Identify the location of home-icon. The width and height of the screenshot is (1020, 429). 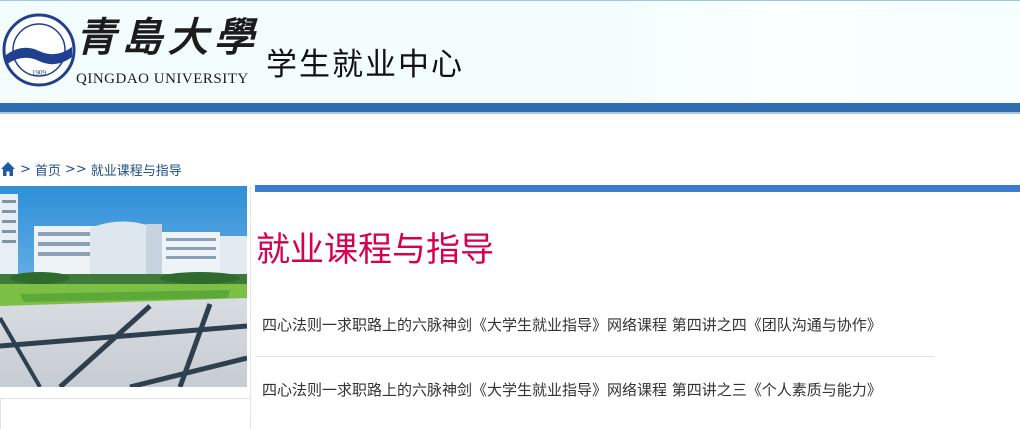
(8, 169).